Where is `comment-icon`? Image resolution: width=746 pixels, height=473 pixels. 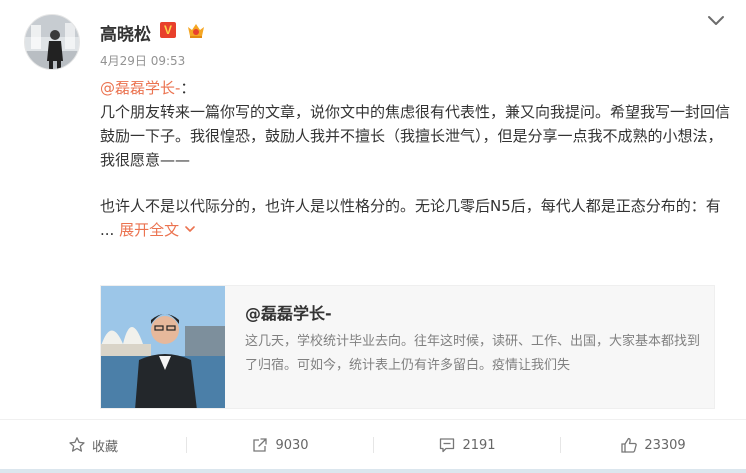
comment-icon is located at coordinates (447, 445).